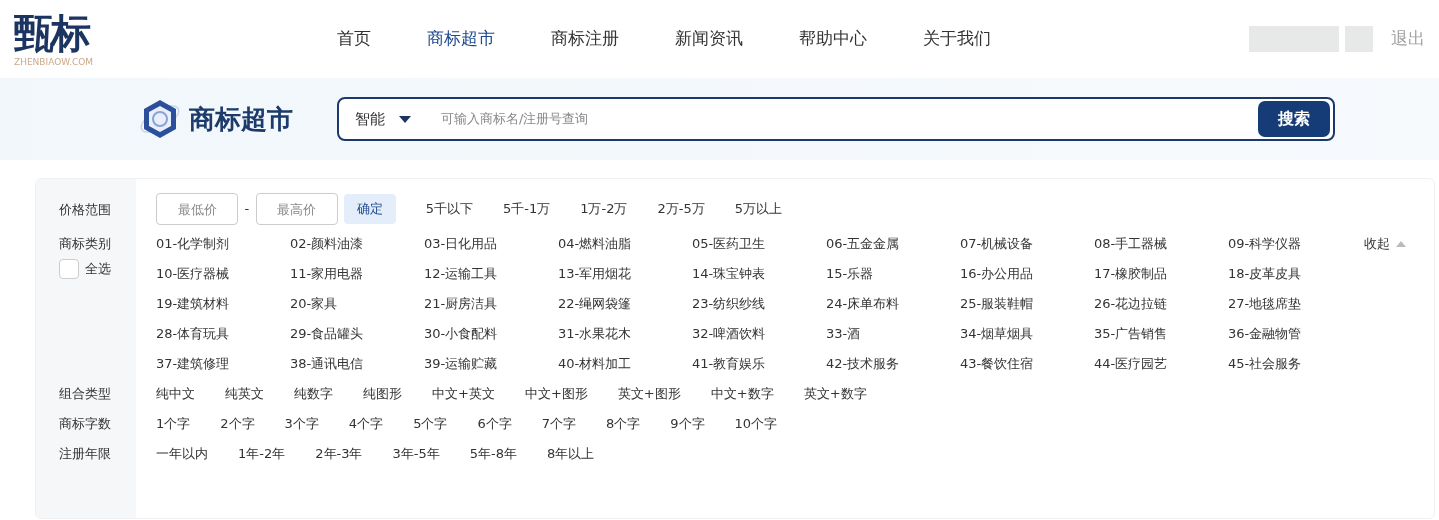 This screenshot has height=520, width=1439. Describe the element at coordinates (223, 244) in the screenshot. I see `category-option: 01-化学制剂` at that location.